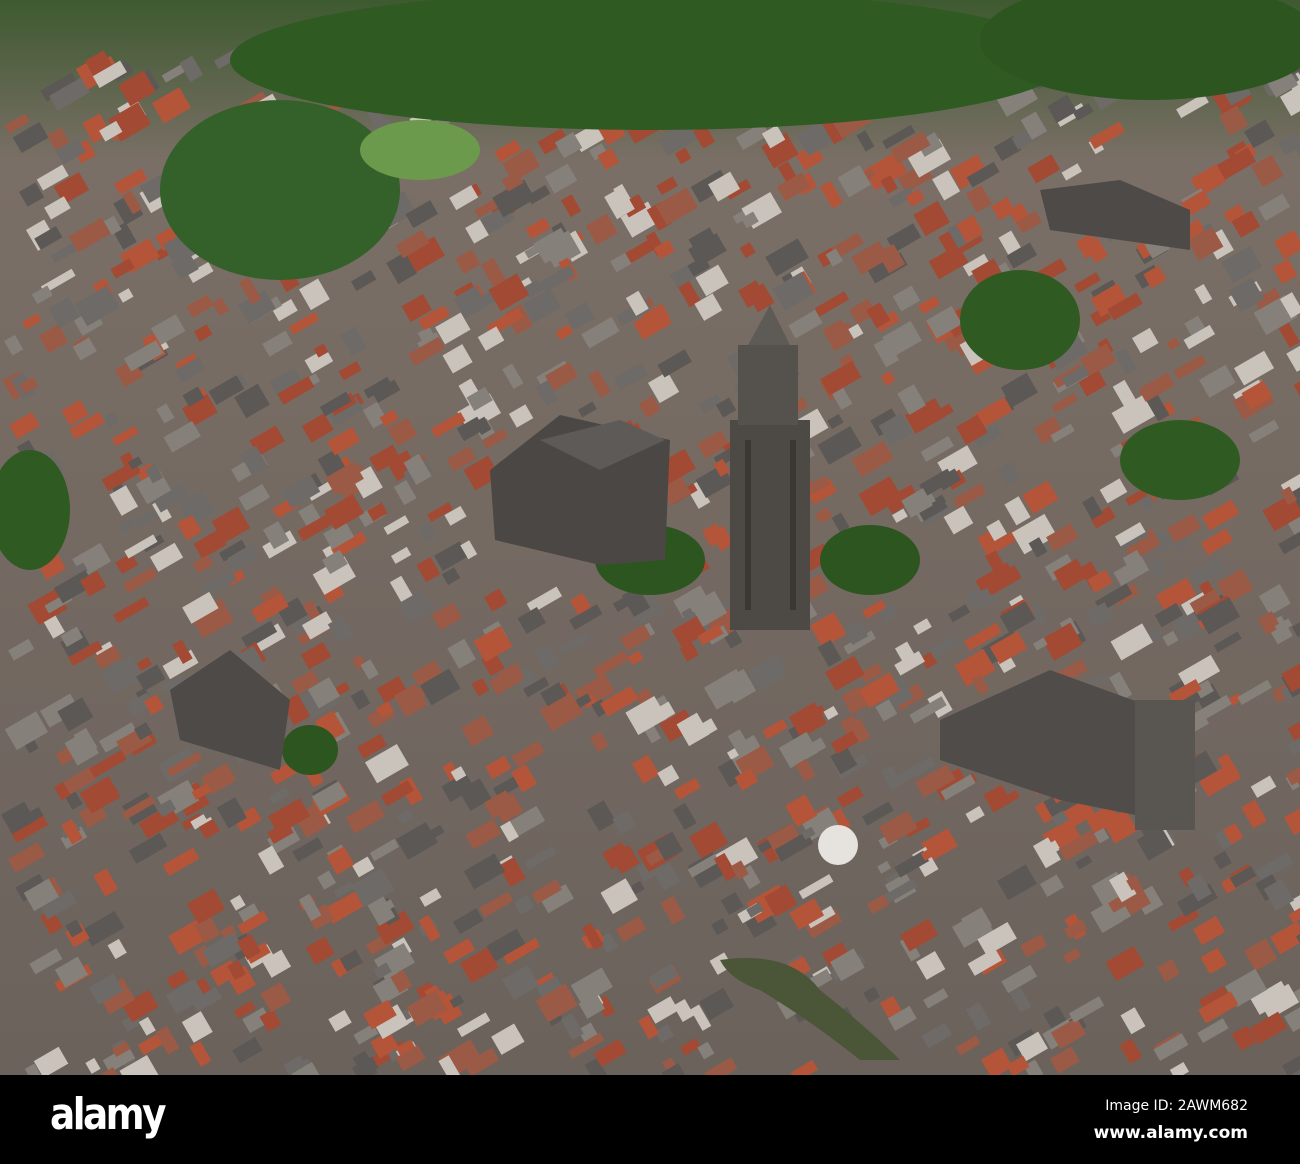 This screenshot has height=1164, width=1300. What do you see at coordinates (1170, 1133) in the screenshot?
I see `website-label: www.alamy.com` at bounding box center [1170, 1133].